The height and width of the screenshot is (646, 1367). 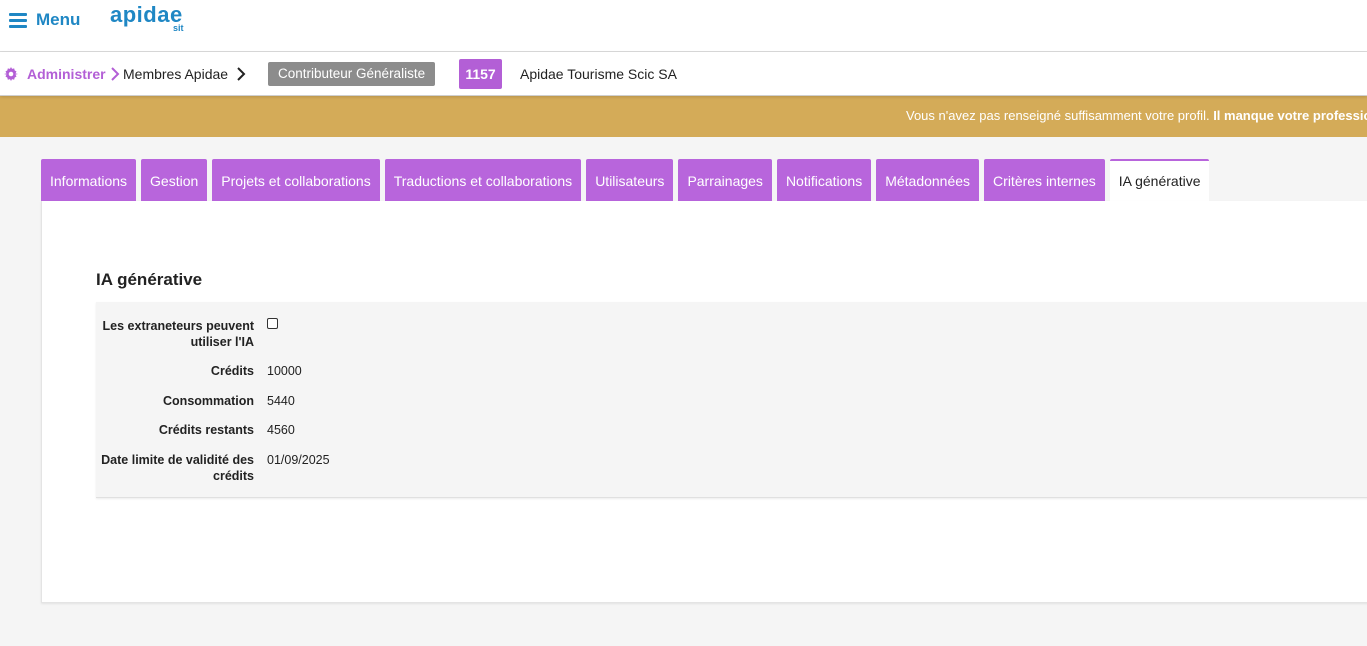 What do you see at coordinates (928, 180) in the screenshot?
I see `tab-metadonnees: Métadonnées` at bounding box center [928, 180].